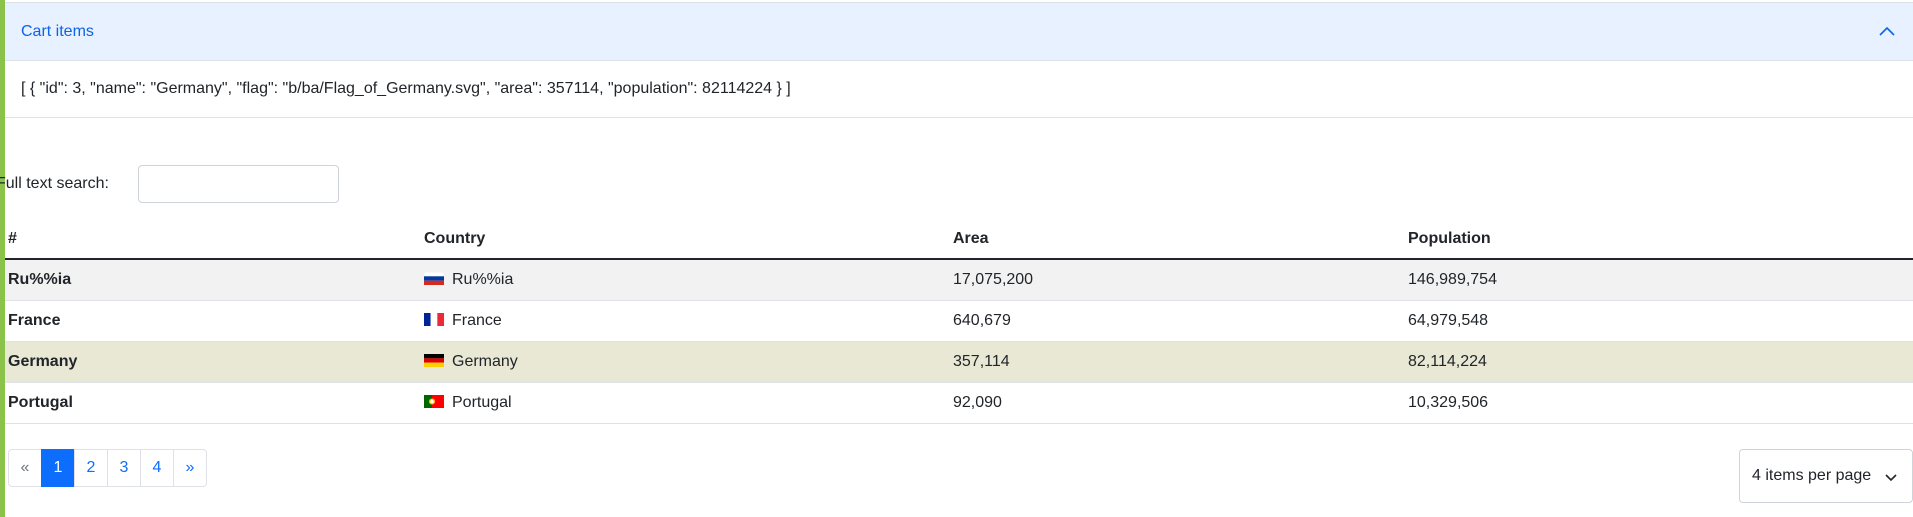  Describe the element at coordinates (213, 321) in the screenshot. I see `row-id-cell: France` at that location.